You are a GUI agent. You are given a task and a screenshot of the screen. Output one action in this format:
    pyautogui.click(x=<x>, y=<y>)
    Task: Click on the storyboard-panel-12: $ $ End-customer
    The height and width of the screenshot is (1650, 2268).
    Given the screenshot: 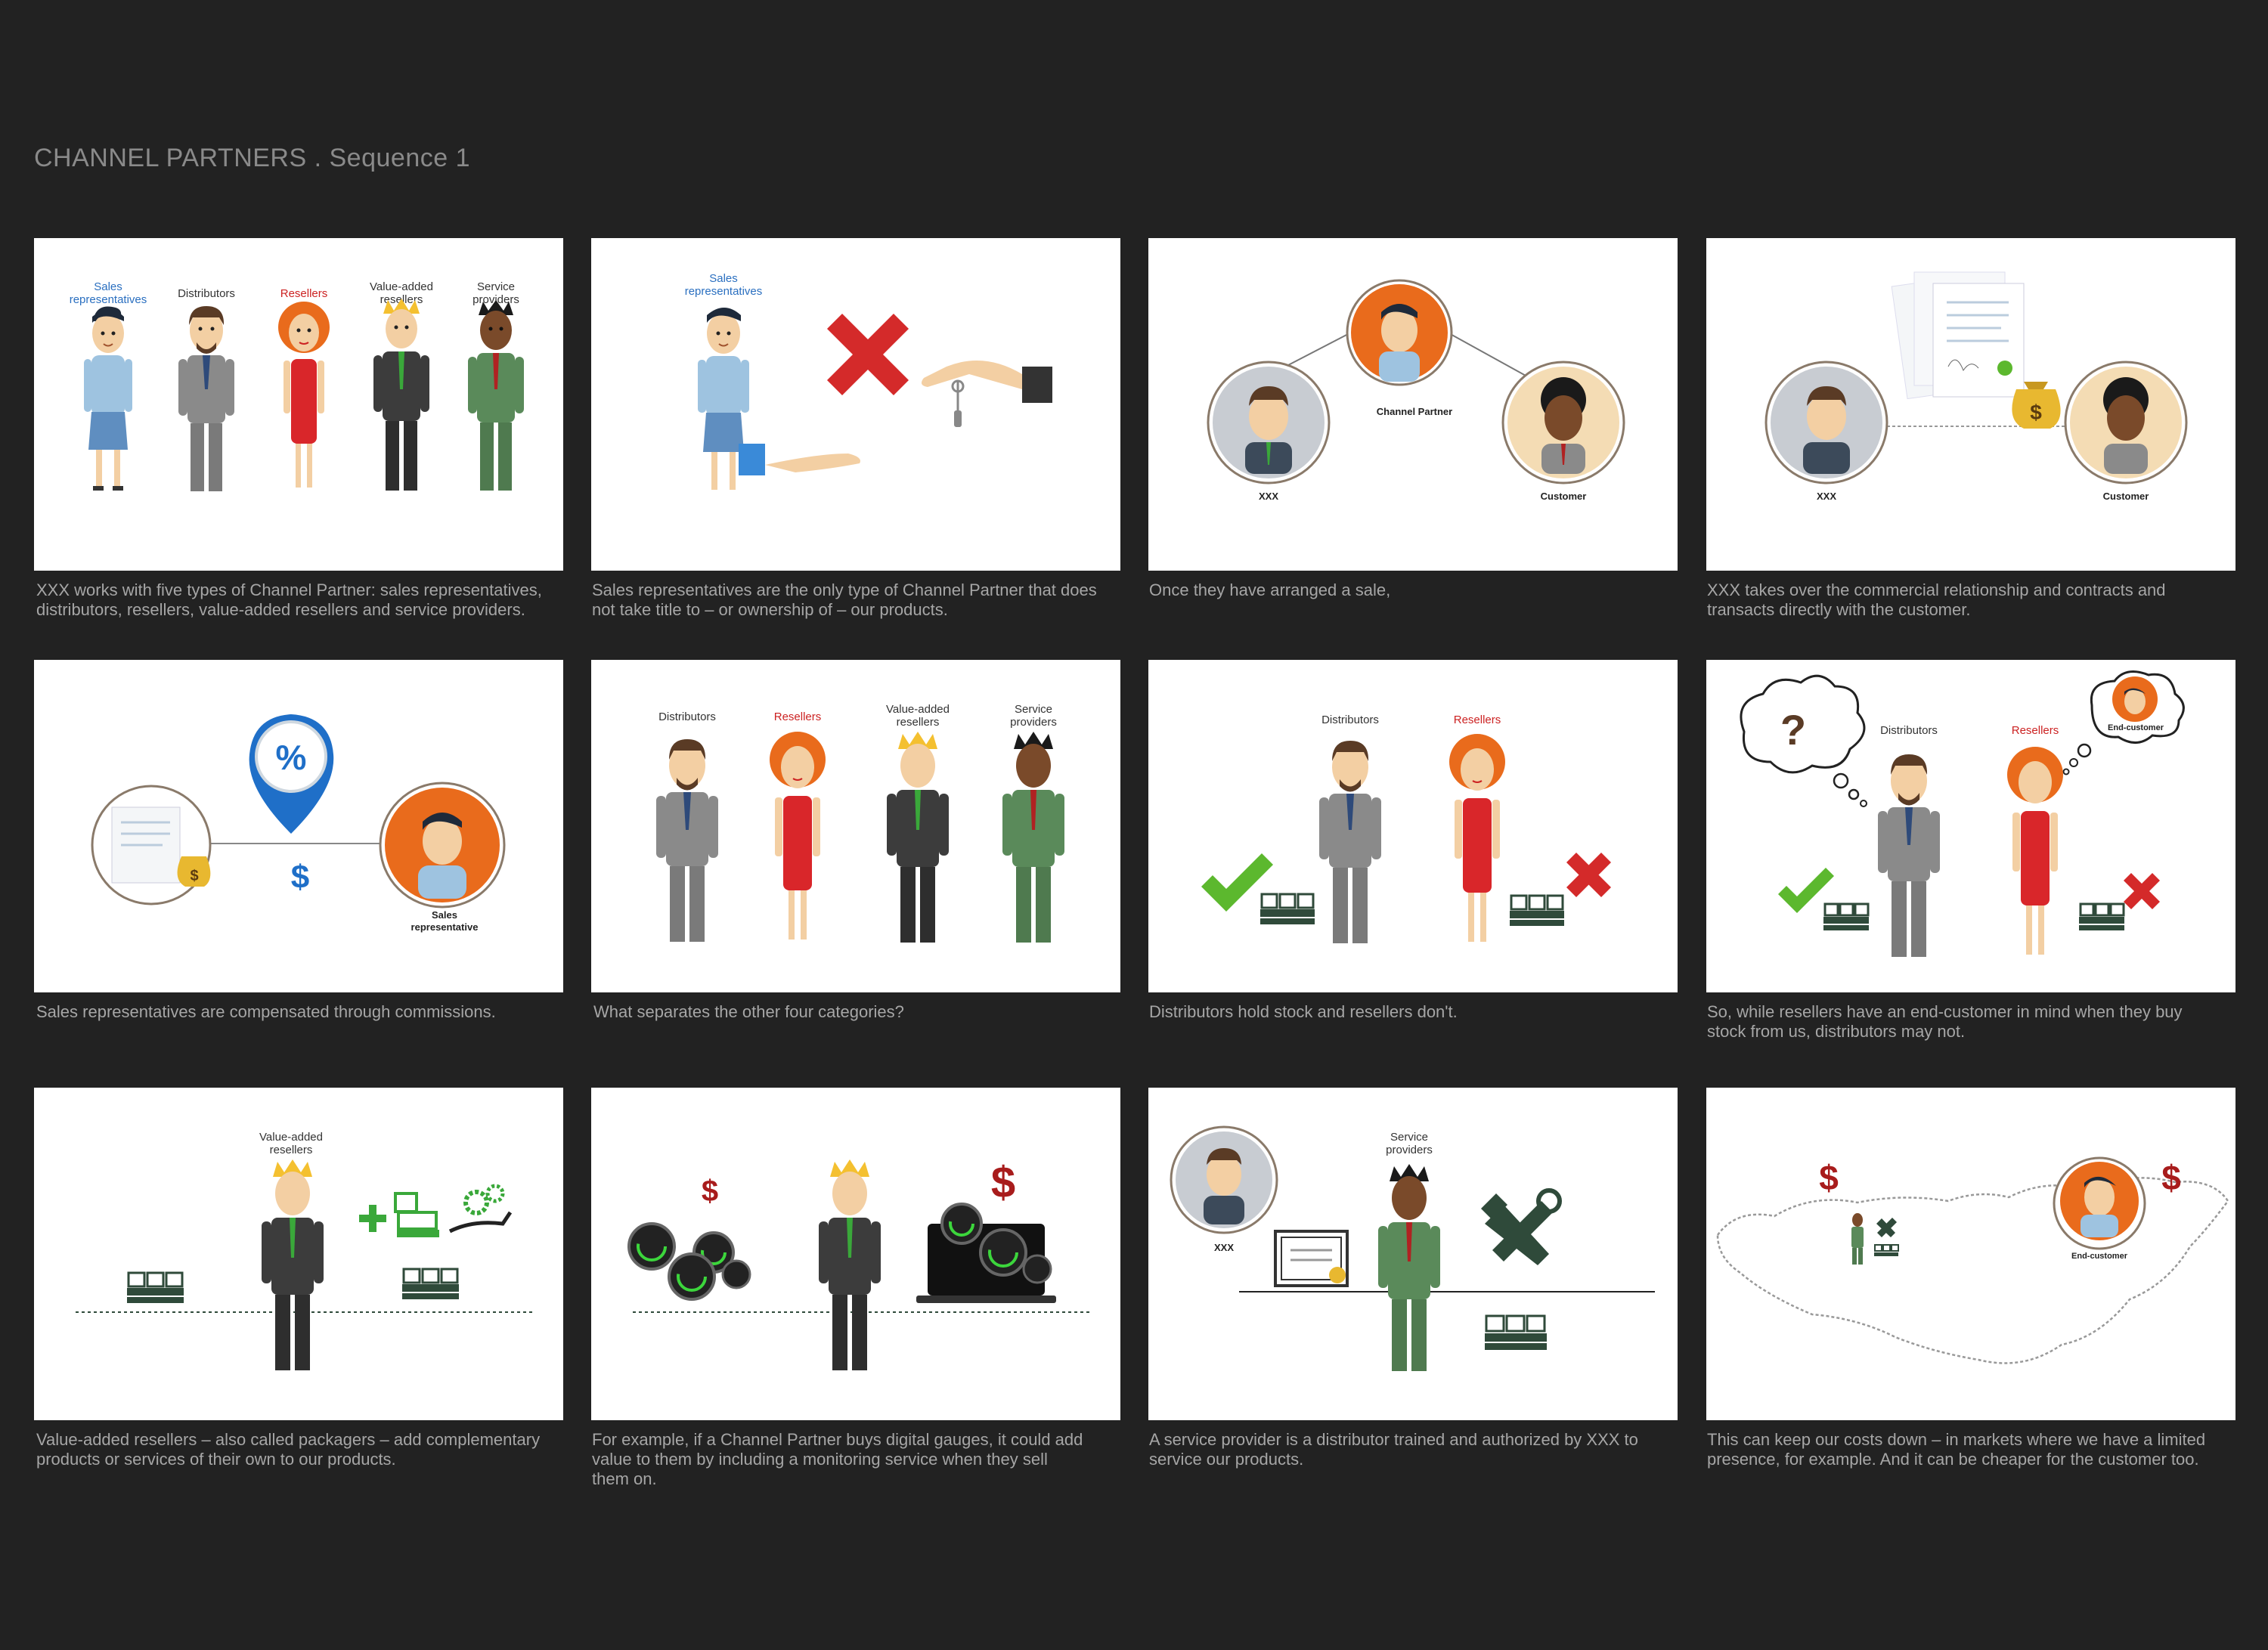 What is the action you would take?
    pyautogui.click(x=1971, y=1254)
    